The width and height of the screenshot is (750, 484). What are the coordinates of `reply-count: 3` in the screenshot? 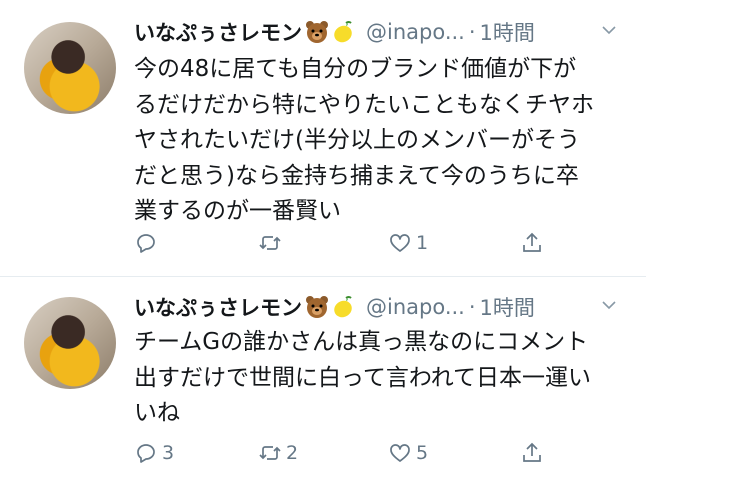 It's located at (168, 453).